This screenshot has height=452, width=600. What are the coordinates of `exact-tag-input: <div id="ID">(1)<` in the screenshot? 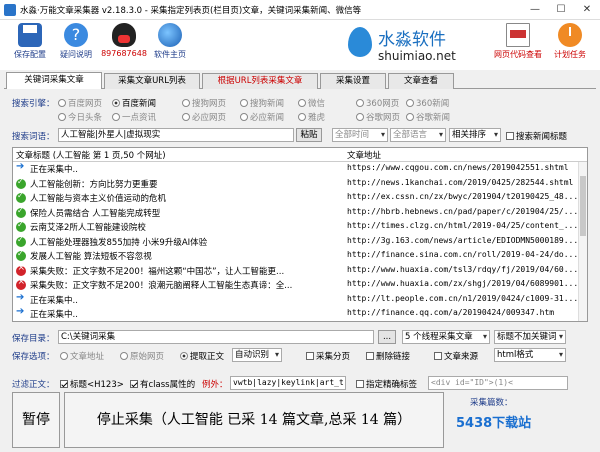 It's located at (498, 383).